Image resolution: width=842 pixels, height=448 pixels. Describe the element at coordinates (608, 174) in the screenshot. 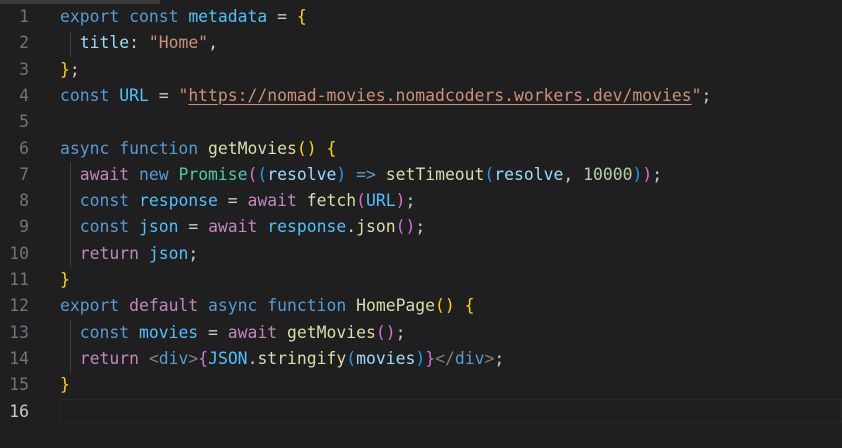

I see `code-token: 10000` at that location.